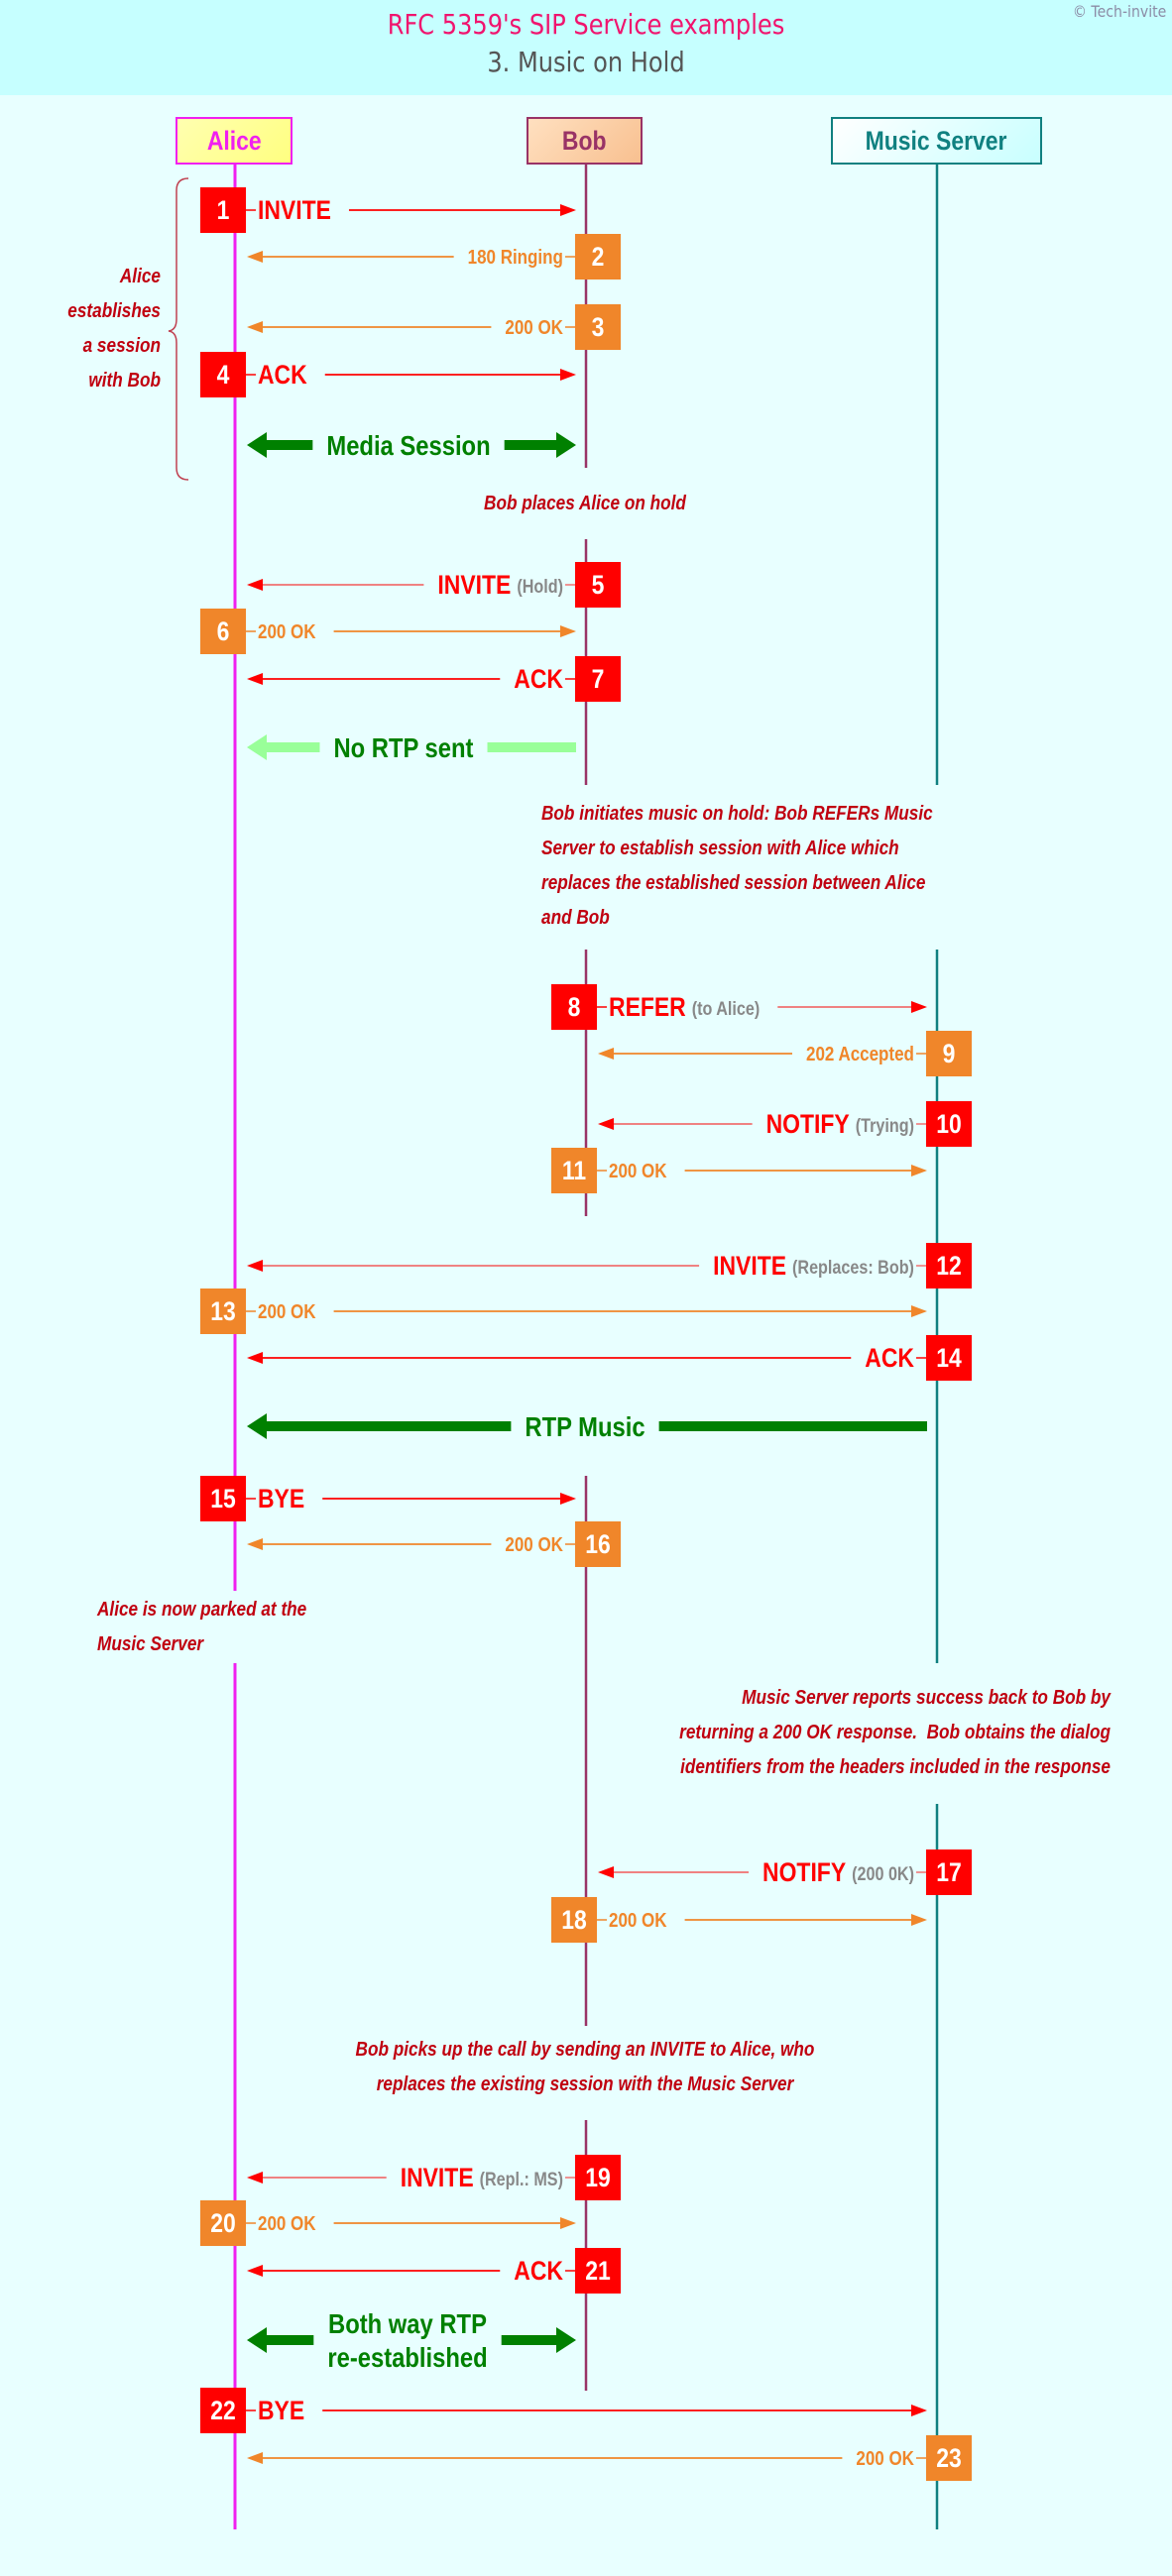 The height and width of the screenshot is (2576, 1172). I want to click on message-param: (200 0K), so click(883, 1874).